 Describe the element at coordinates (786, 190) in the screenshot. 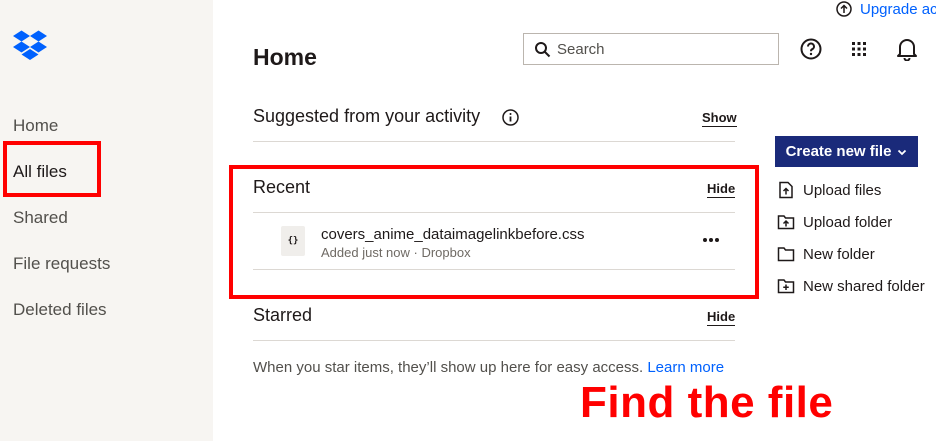

I see `upload-file-icon` at that location.